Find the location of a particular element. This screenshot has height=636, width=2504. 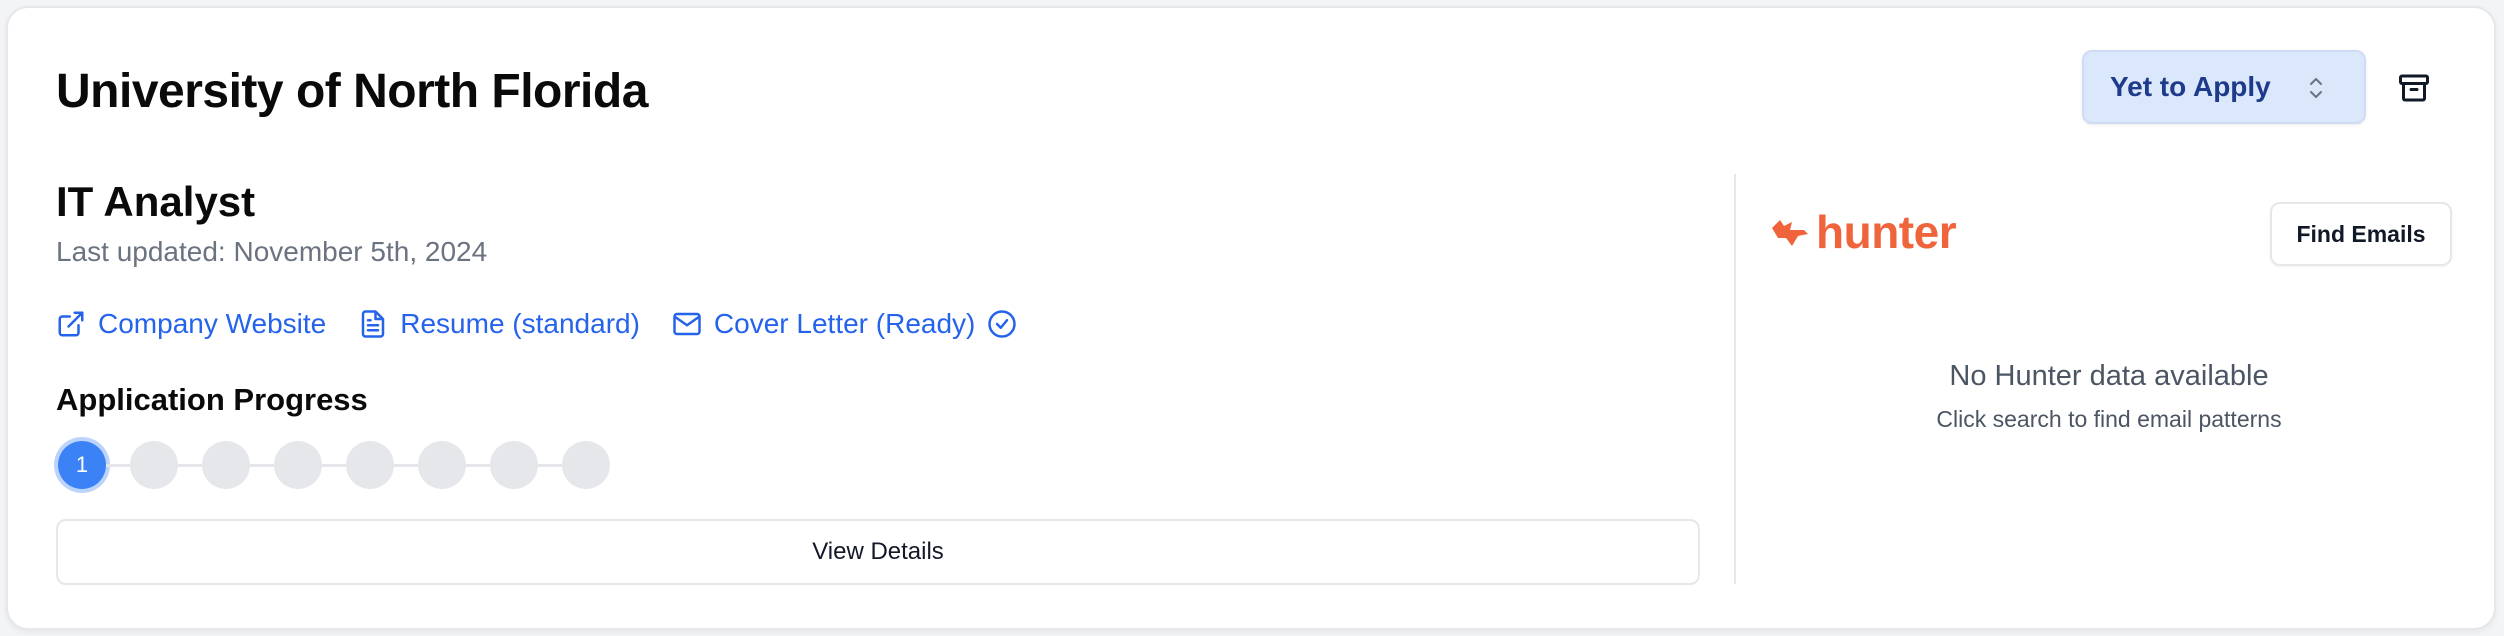

hunter-logo: hunter is located at coordinates (1863, 232).